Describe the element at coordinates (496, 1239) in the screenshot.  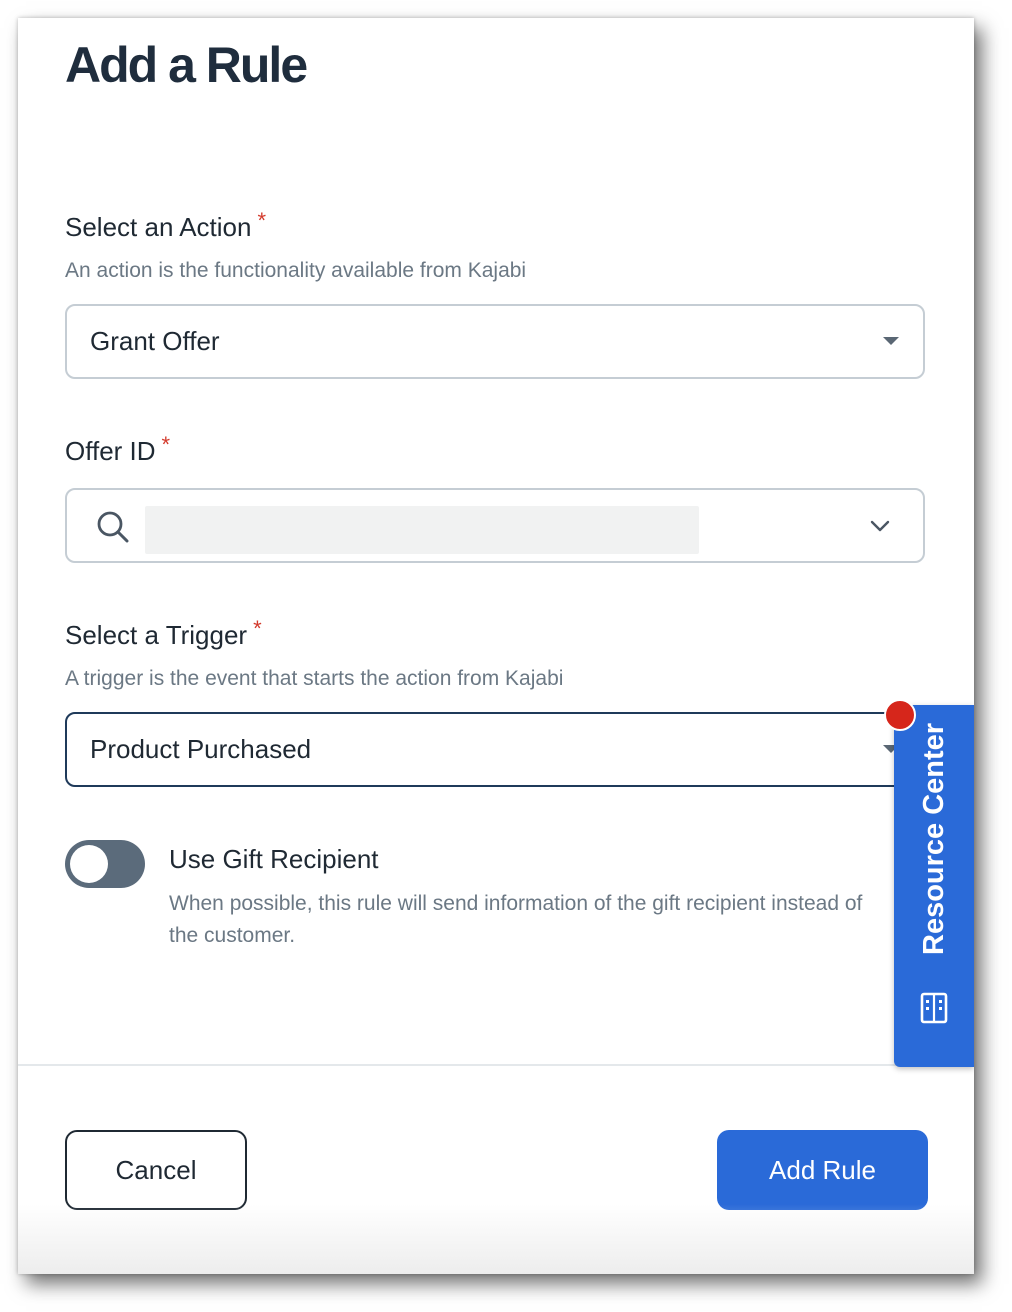
I see `bottom-fade` at that location.